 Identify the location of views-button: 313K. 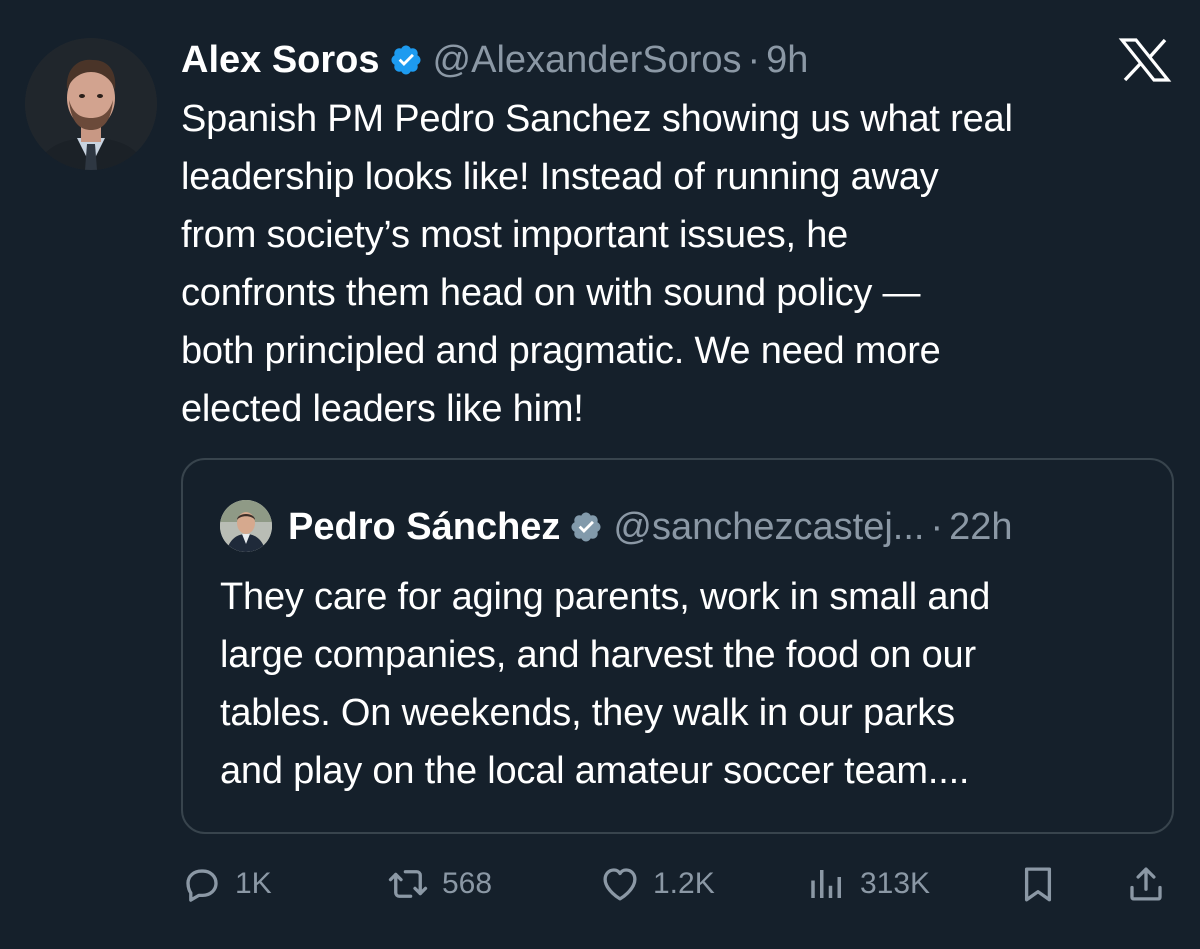
(868, 884).